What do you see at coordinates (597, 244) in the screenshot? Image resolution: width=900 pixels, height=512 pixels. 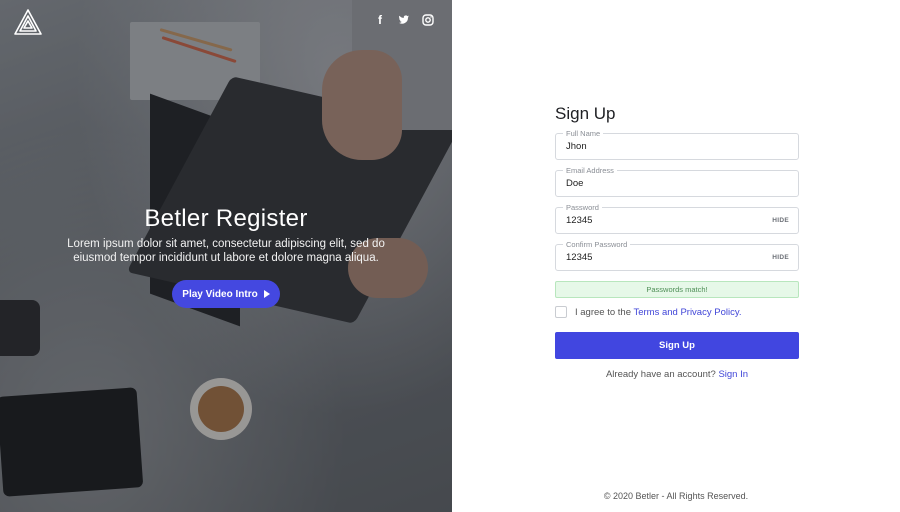 I see `field-label: Confirm Password` at bounding box center [597, 244].